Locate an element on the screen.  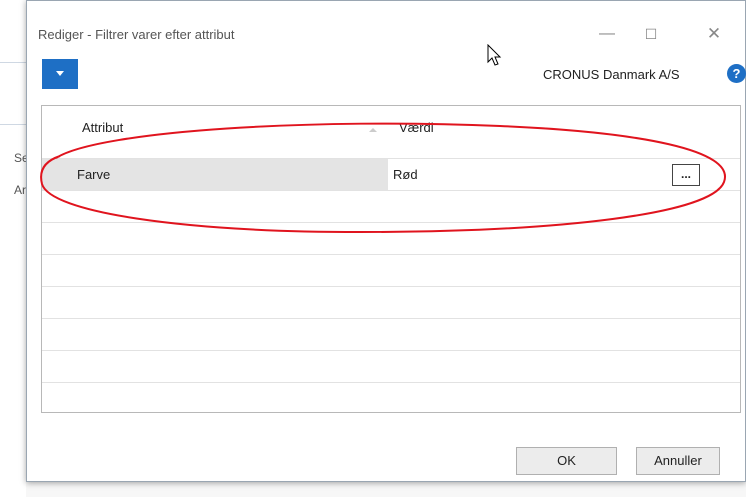
ok-button: OK is located at coordinates (566, 461).